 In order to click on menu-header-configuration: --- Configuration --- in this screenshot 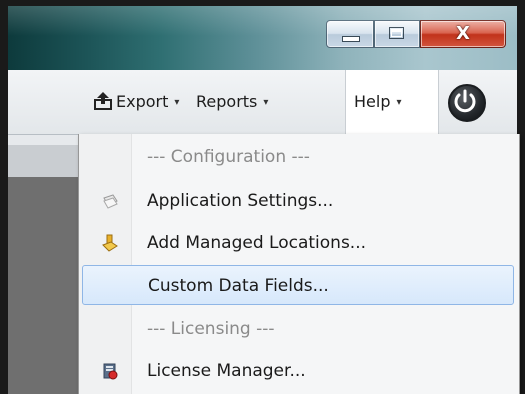, I will do `click(298, 157)`.